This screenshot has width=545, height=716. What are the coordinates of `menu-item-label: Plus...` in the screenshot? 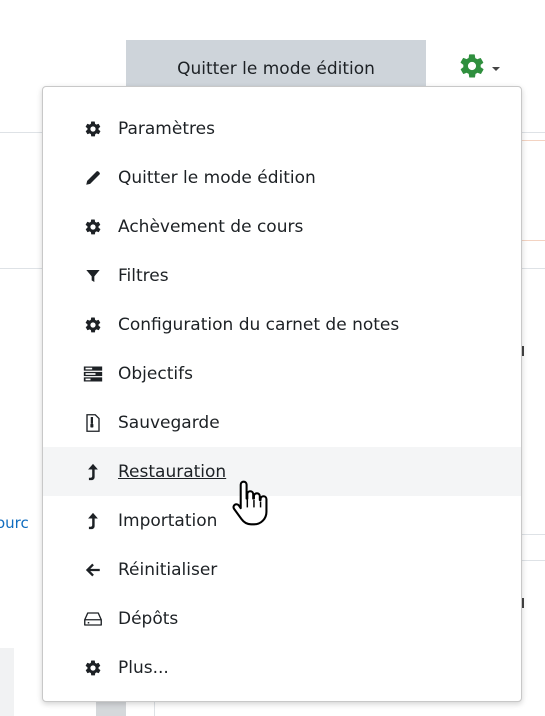 It's located at (143, 667).